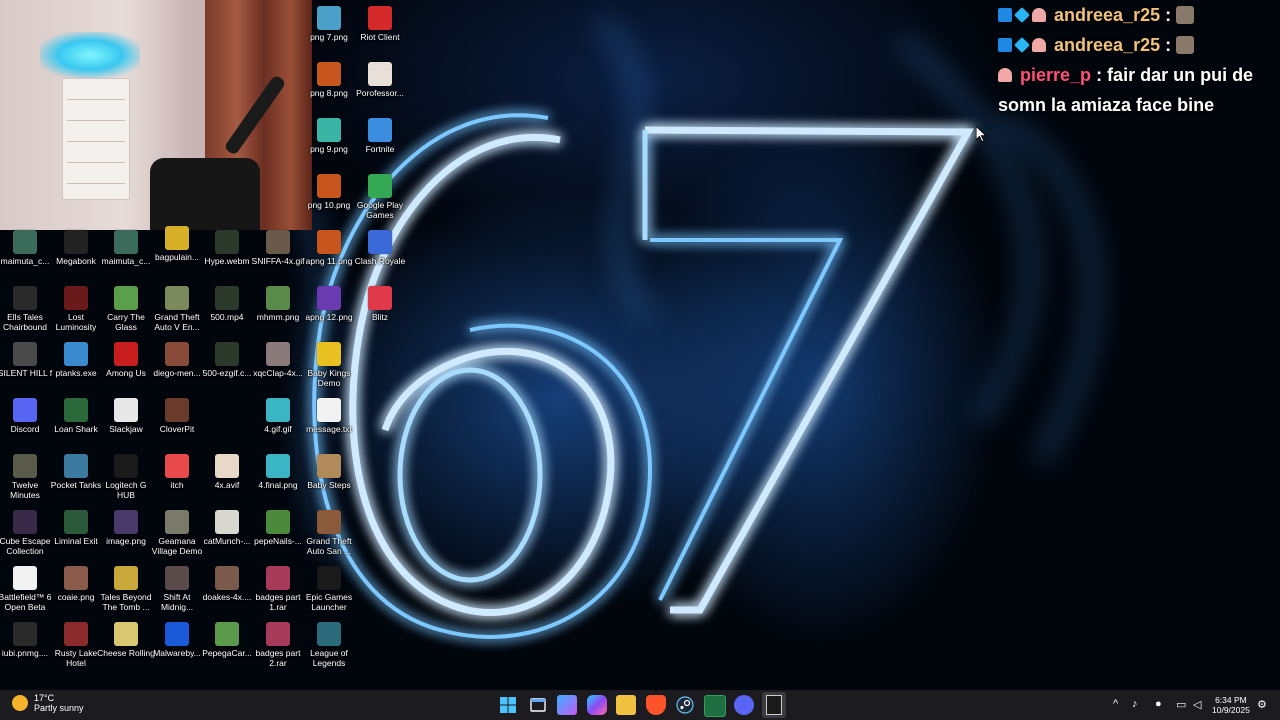  Describe the element at coordinates (329, 136) in the screenshot. I see `desktop-icon-png-9-png: png 9.png` at that location.